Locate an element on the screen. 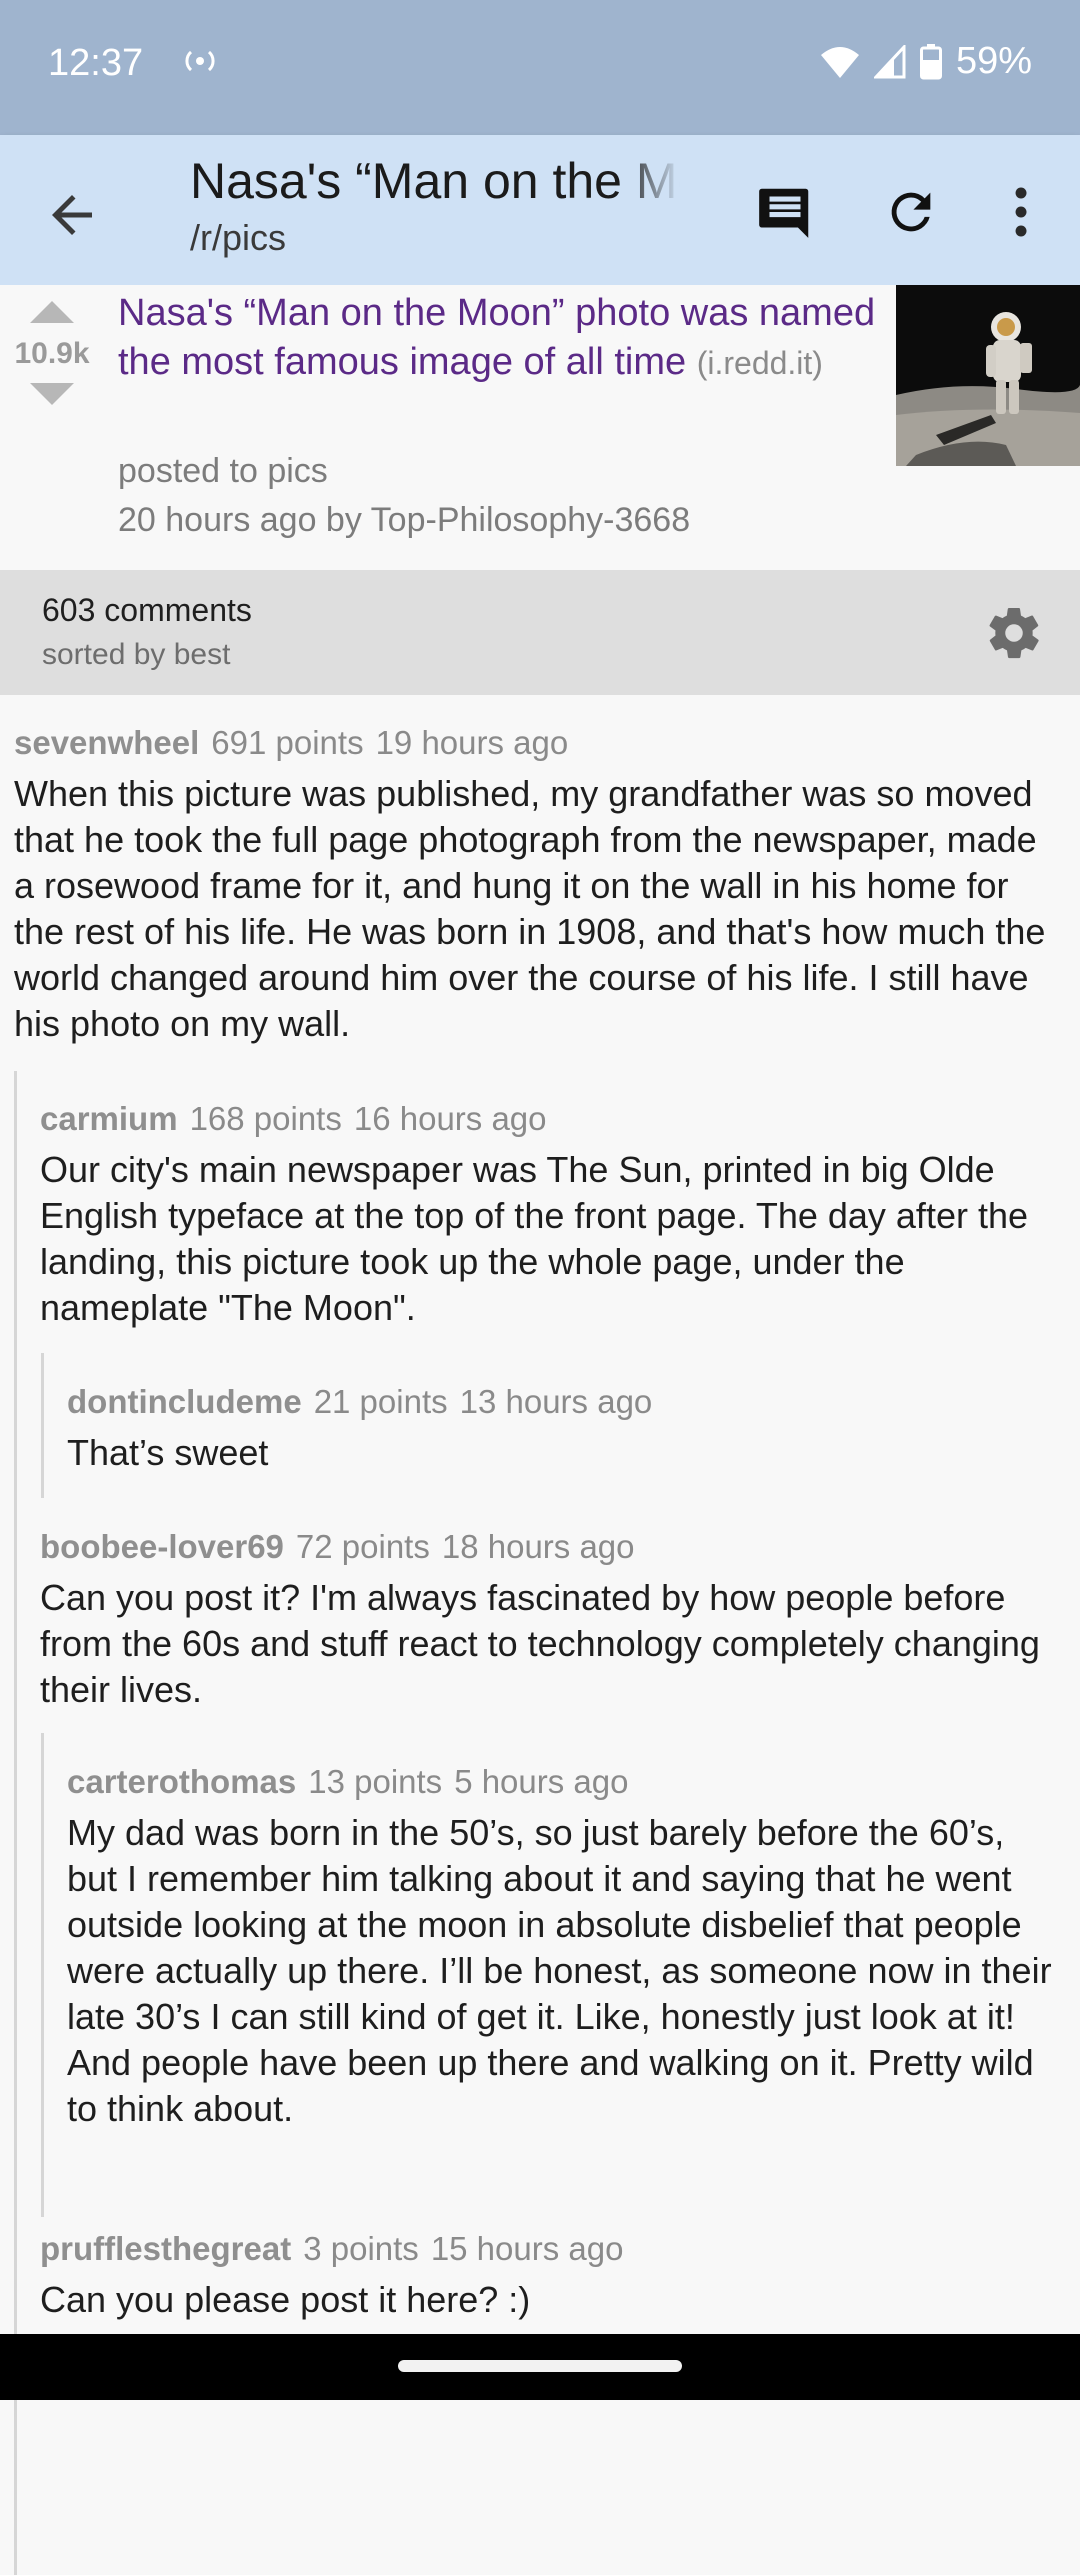 The image size is (1080, 2575). comment-points: 691 points is located at coordinates (287, 742).